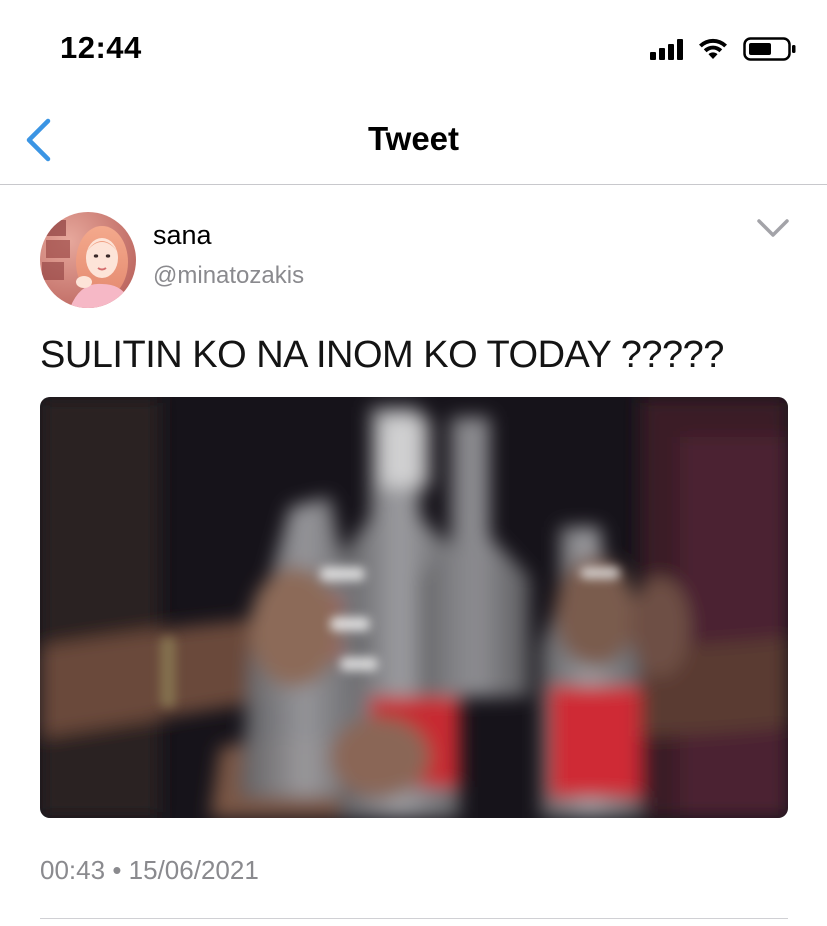 The height and width of the screenshot is (926, 827). What do you see at coordinates (101, 47) in the screenshot?
I see `status-time: 12:44` at bounding box center [101, 47].